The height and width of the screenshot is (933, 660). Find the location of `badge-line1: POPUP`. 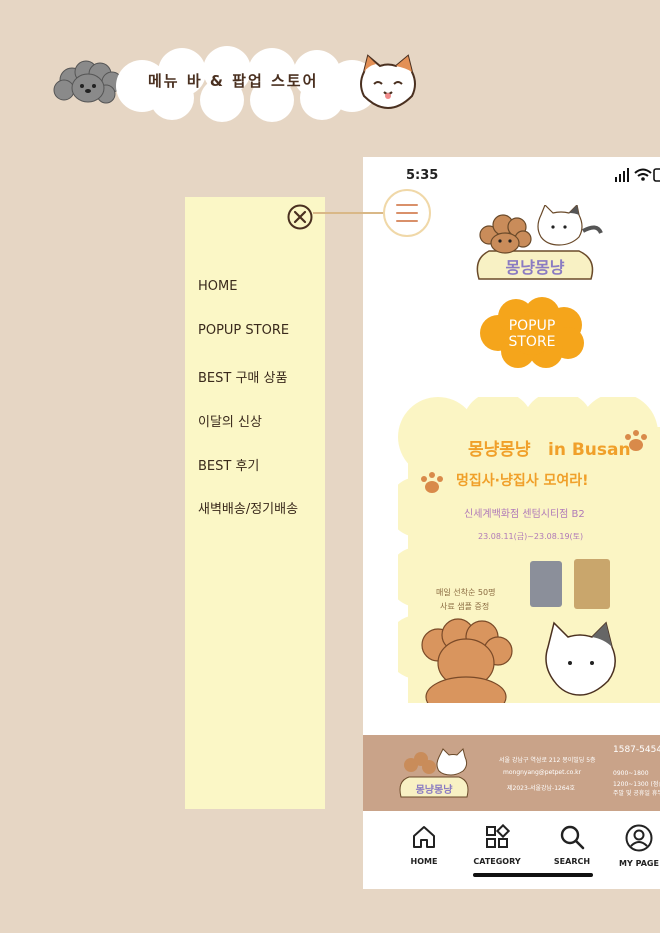

badge-line1: POPUP is located at coordinates (532, 326).